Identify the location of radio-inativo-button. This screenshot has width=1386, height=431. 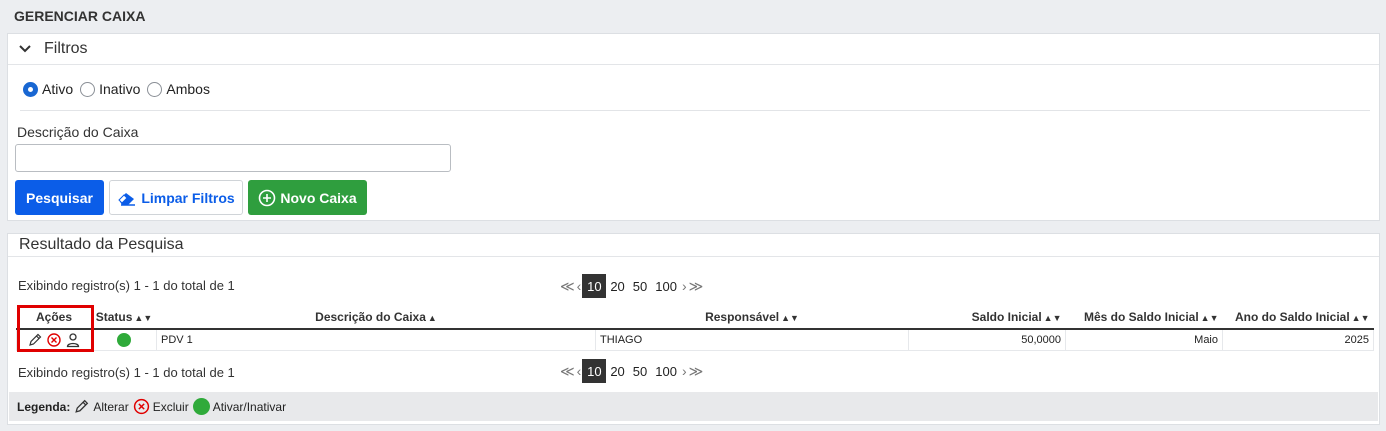
(88, 89).